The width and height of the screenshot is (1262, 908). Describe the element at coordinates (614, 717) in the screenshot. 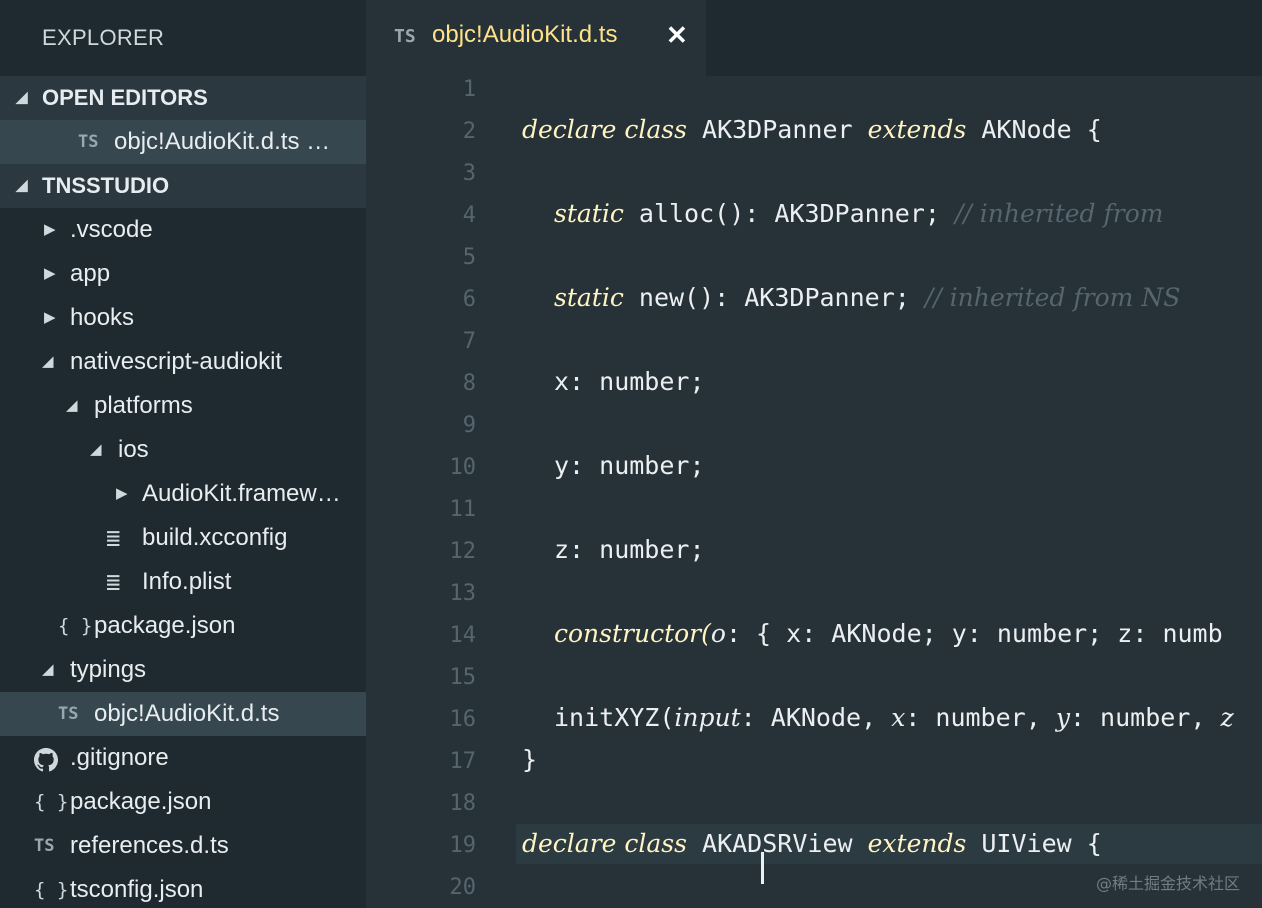

I see `code-text: initXYZ(` at that location.